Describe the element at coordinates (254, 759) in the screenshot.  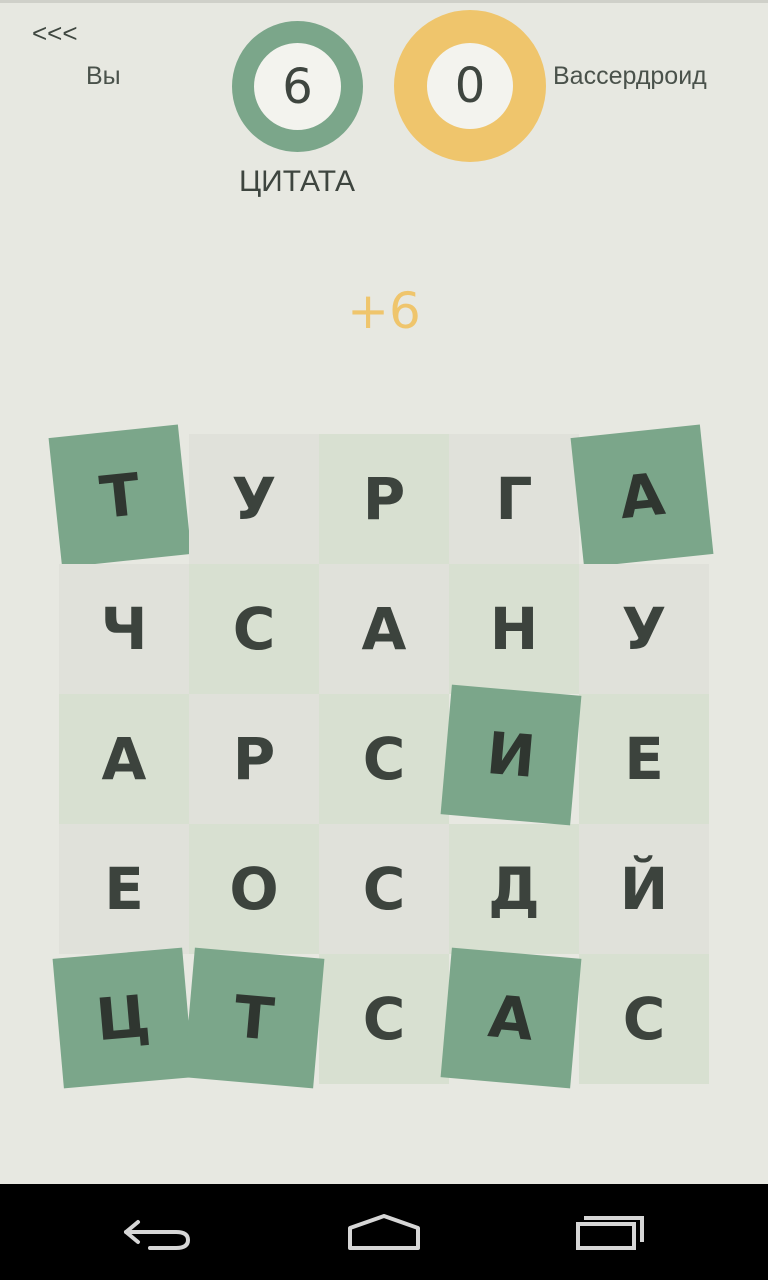
I see `tile-r3c2: Р` at that location.